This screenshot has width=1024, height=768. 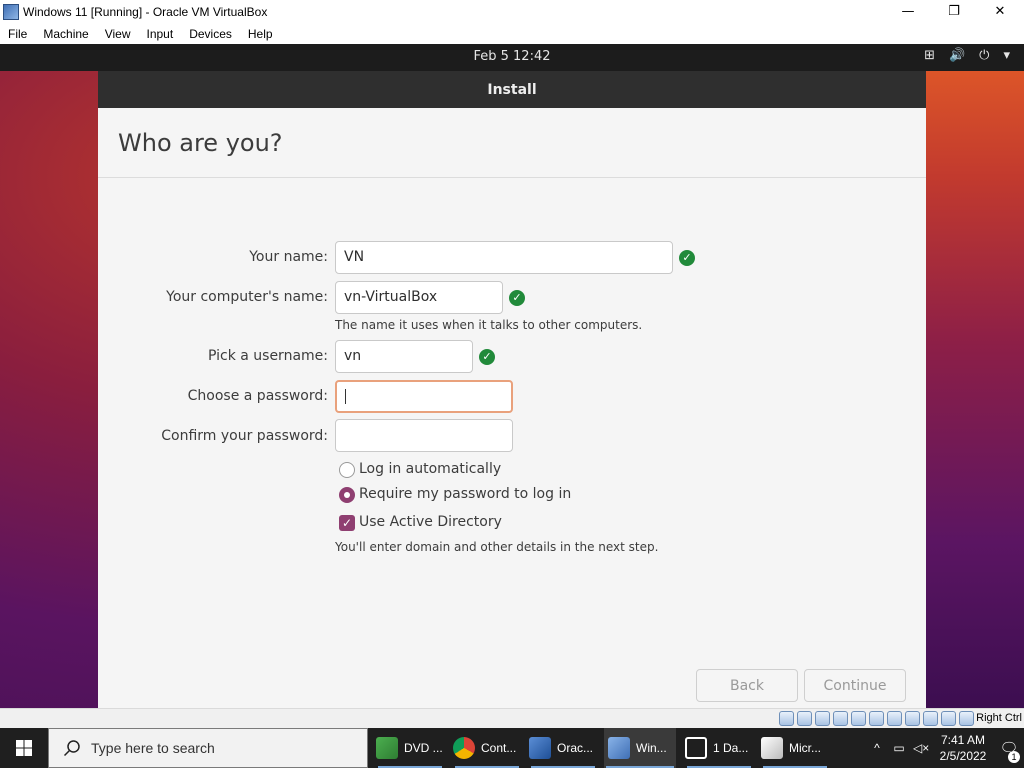 What do you see at coordinates (512, 33) in the screenshot?
I see `host-menubar: File Machine View Input Devices Help` at bounding box center [512, 33].